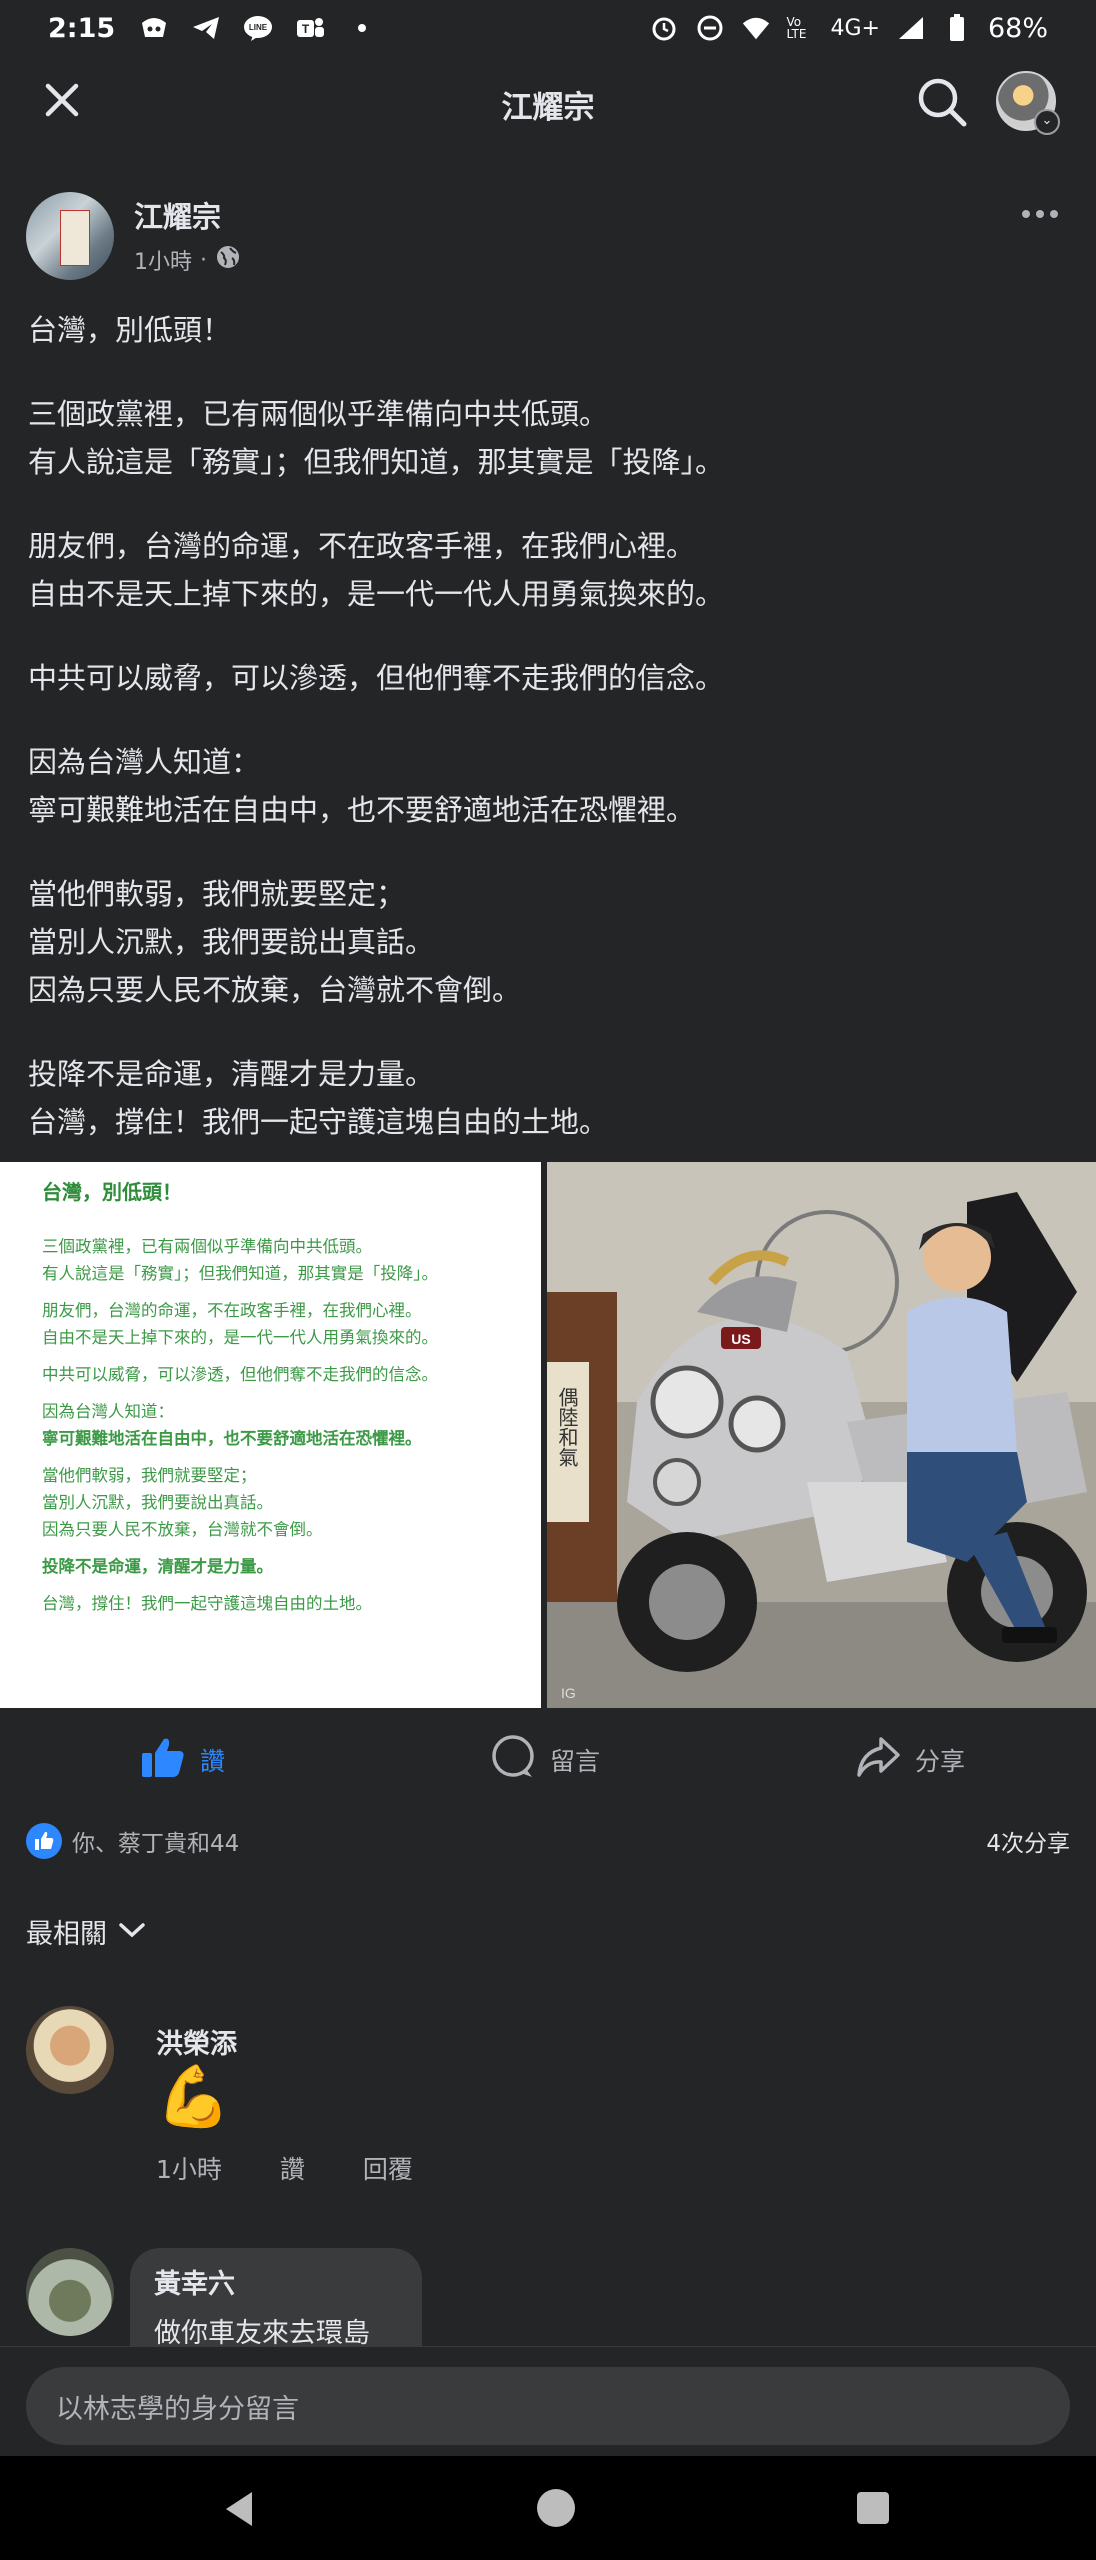 The height and width of the screenshot is (2560, 1096). What do you see at coordinates (855, 28) in the screenshot?
I see `network-label: 4G+` at bounding box center [855, 28].